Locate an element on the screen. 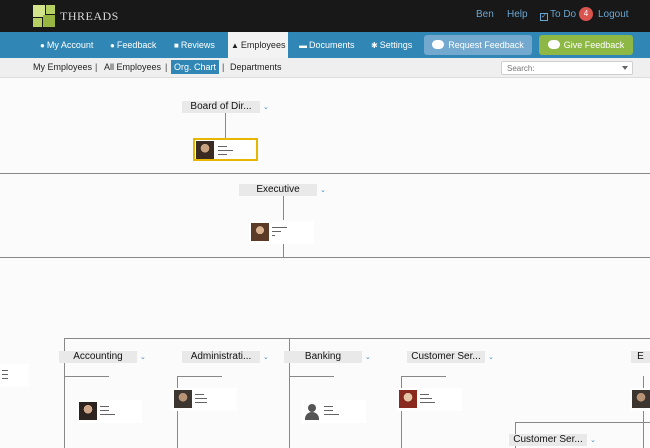 Image resolution: width=650 pixels, height=448 pixels. brand-name: THREADS is located at coordinates (89, 16).